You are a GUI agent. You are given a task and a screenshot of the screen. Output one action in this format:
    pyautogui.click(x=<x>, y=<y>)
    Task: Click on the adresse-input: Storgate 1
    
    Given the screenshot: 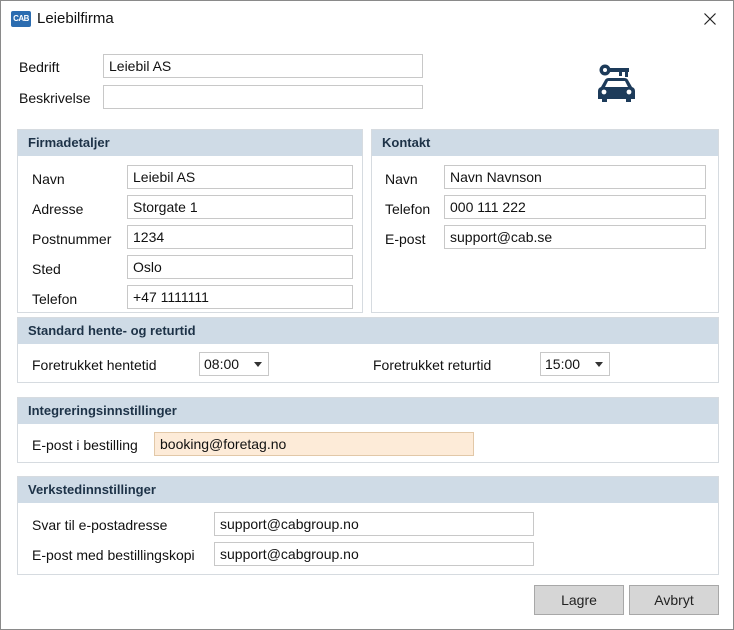 What is the action you would take?
    pyautogui.click(x=240, y=207)
    